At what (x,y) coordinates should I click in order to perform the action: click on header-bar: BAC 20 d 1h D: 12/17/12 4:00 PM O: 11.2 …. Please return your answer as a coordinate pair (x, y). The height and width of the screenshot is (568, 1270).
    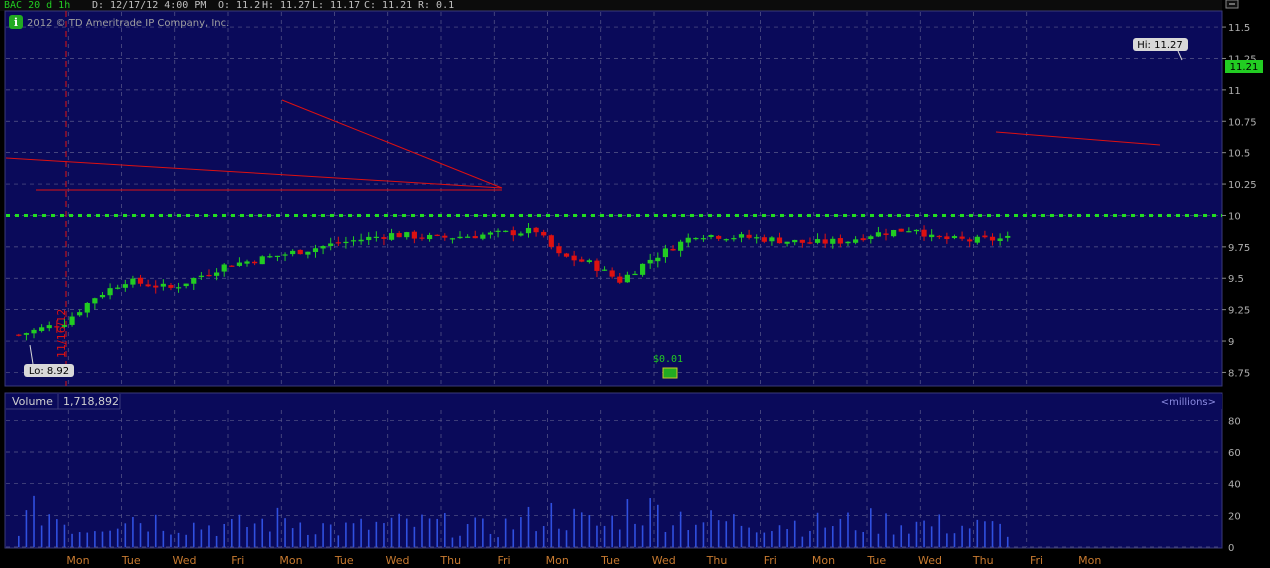
    Looking at the image, I should click on (611, 5).